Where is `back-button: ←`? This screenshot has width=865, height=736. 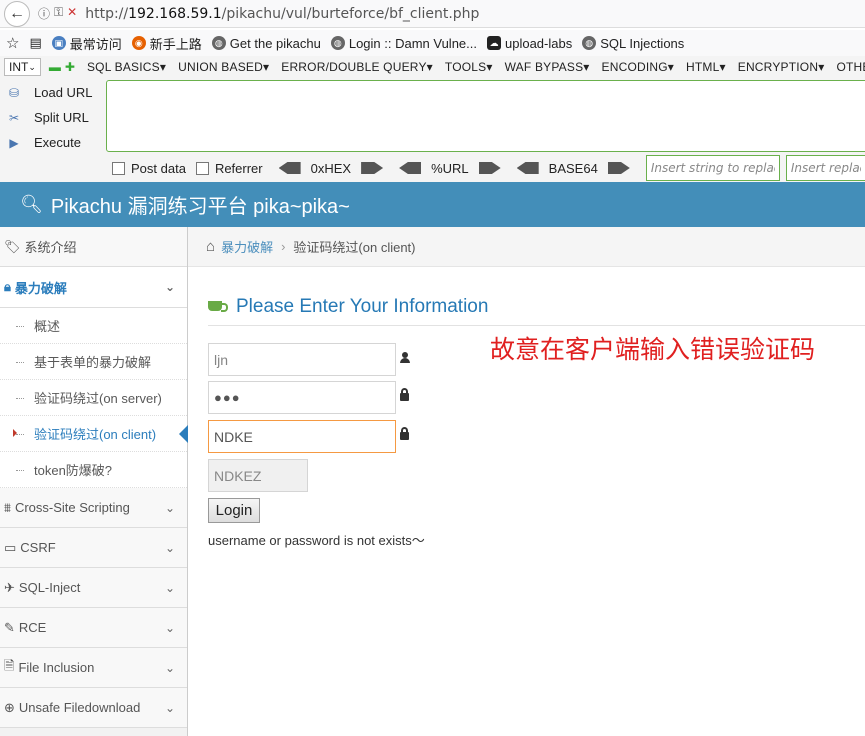
back-button: ← is located at coordinates (17, 13).